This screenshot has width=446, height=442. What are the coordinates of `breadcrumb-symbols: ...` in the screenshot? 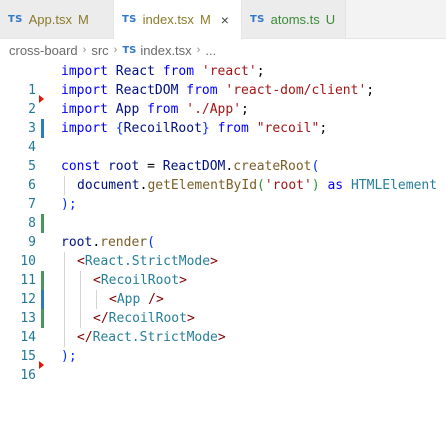 It's located at (210, 50).